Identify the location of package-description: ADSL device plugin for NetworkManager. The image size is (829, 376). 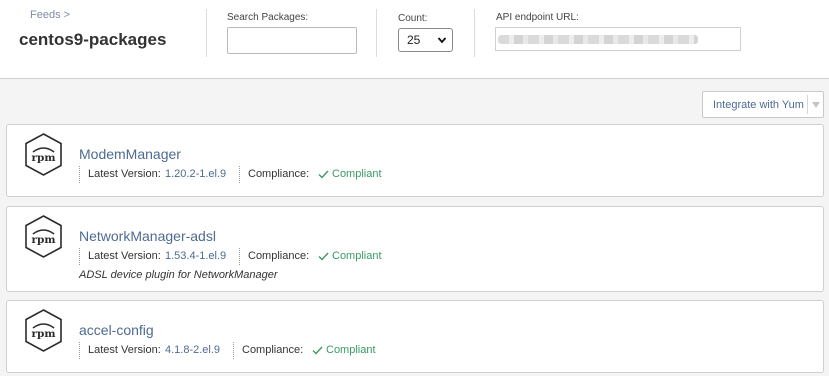
(178, 275).